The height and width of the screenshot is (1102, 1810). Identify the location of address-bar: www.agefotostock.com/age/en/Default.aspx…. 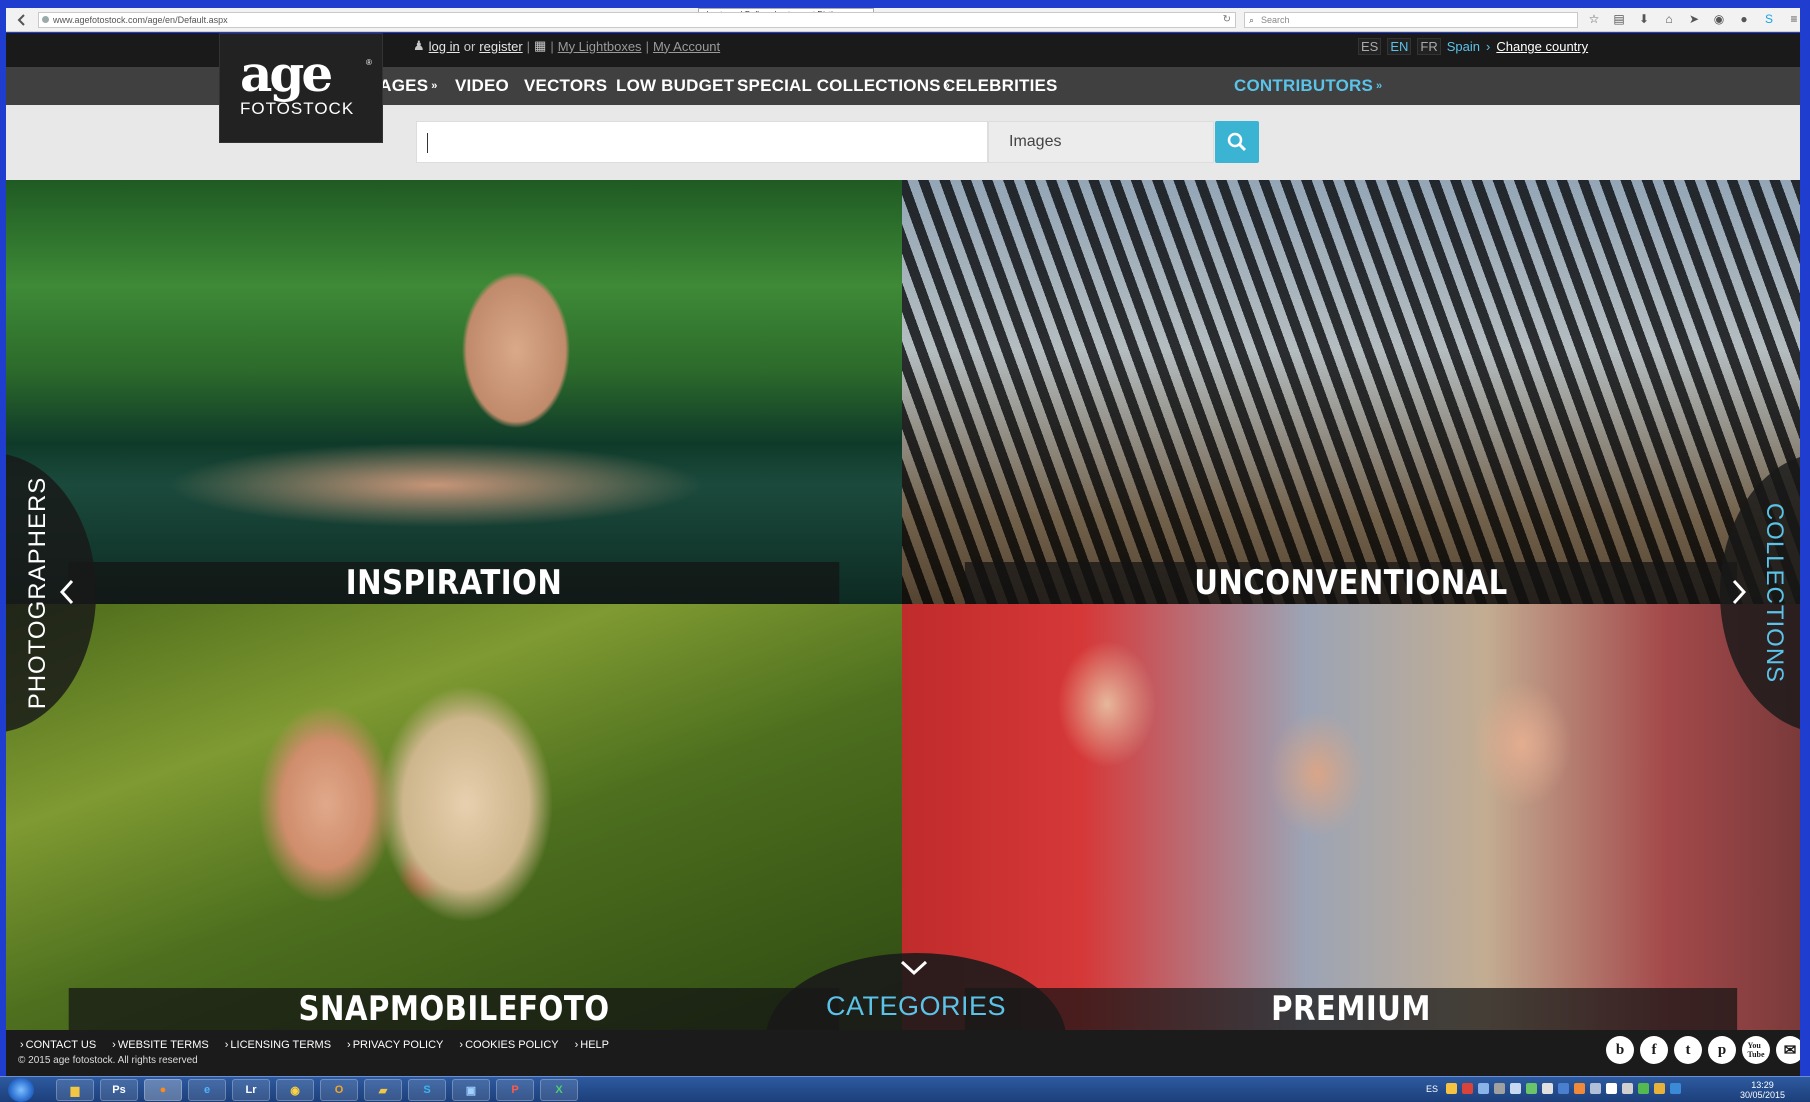
(637, 20).